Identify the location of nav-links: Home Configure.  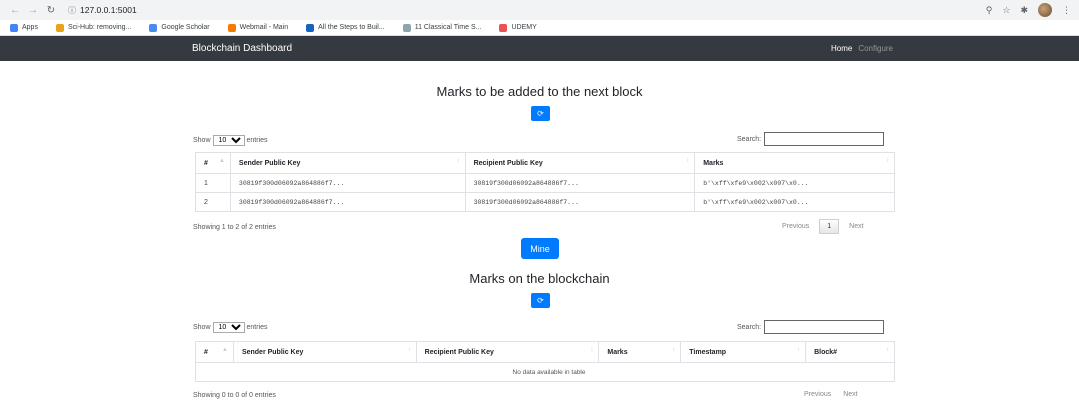
(862, 48).